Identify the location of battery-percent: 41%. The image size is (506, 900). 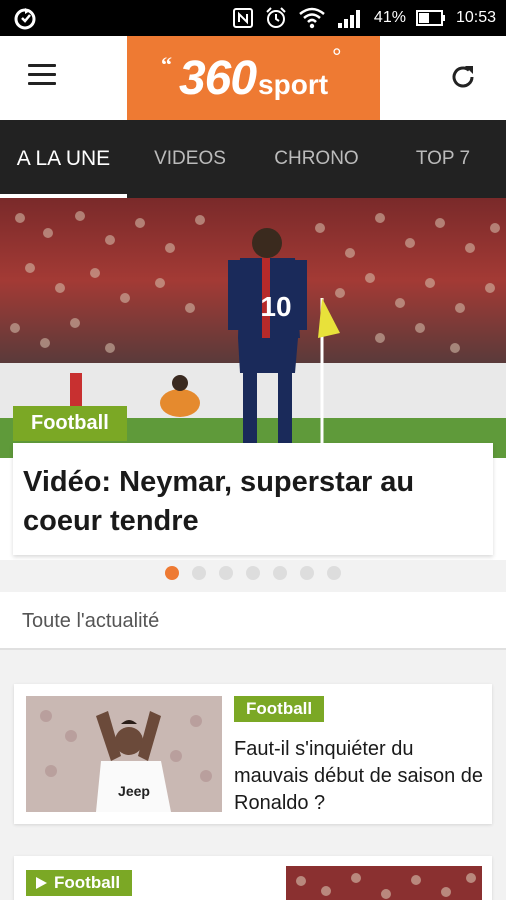
(389, 17).